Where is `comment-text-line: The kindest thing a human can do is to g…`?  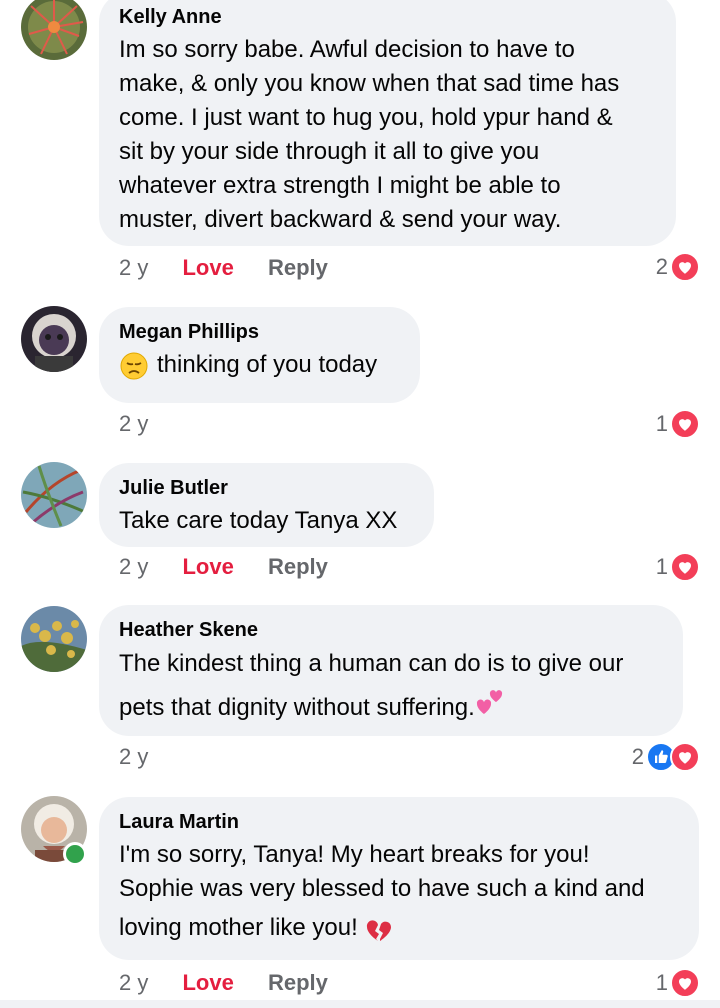
comment-text-line: The kindest thing a human can do is to g… is located at coordinates (371, 663).